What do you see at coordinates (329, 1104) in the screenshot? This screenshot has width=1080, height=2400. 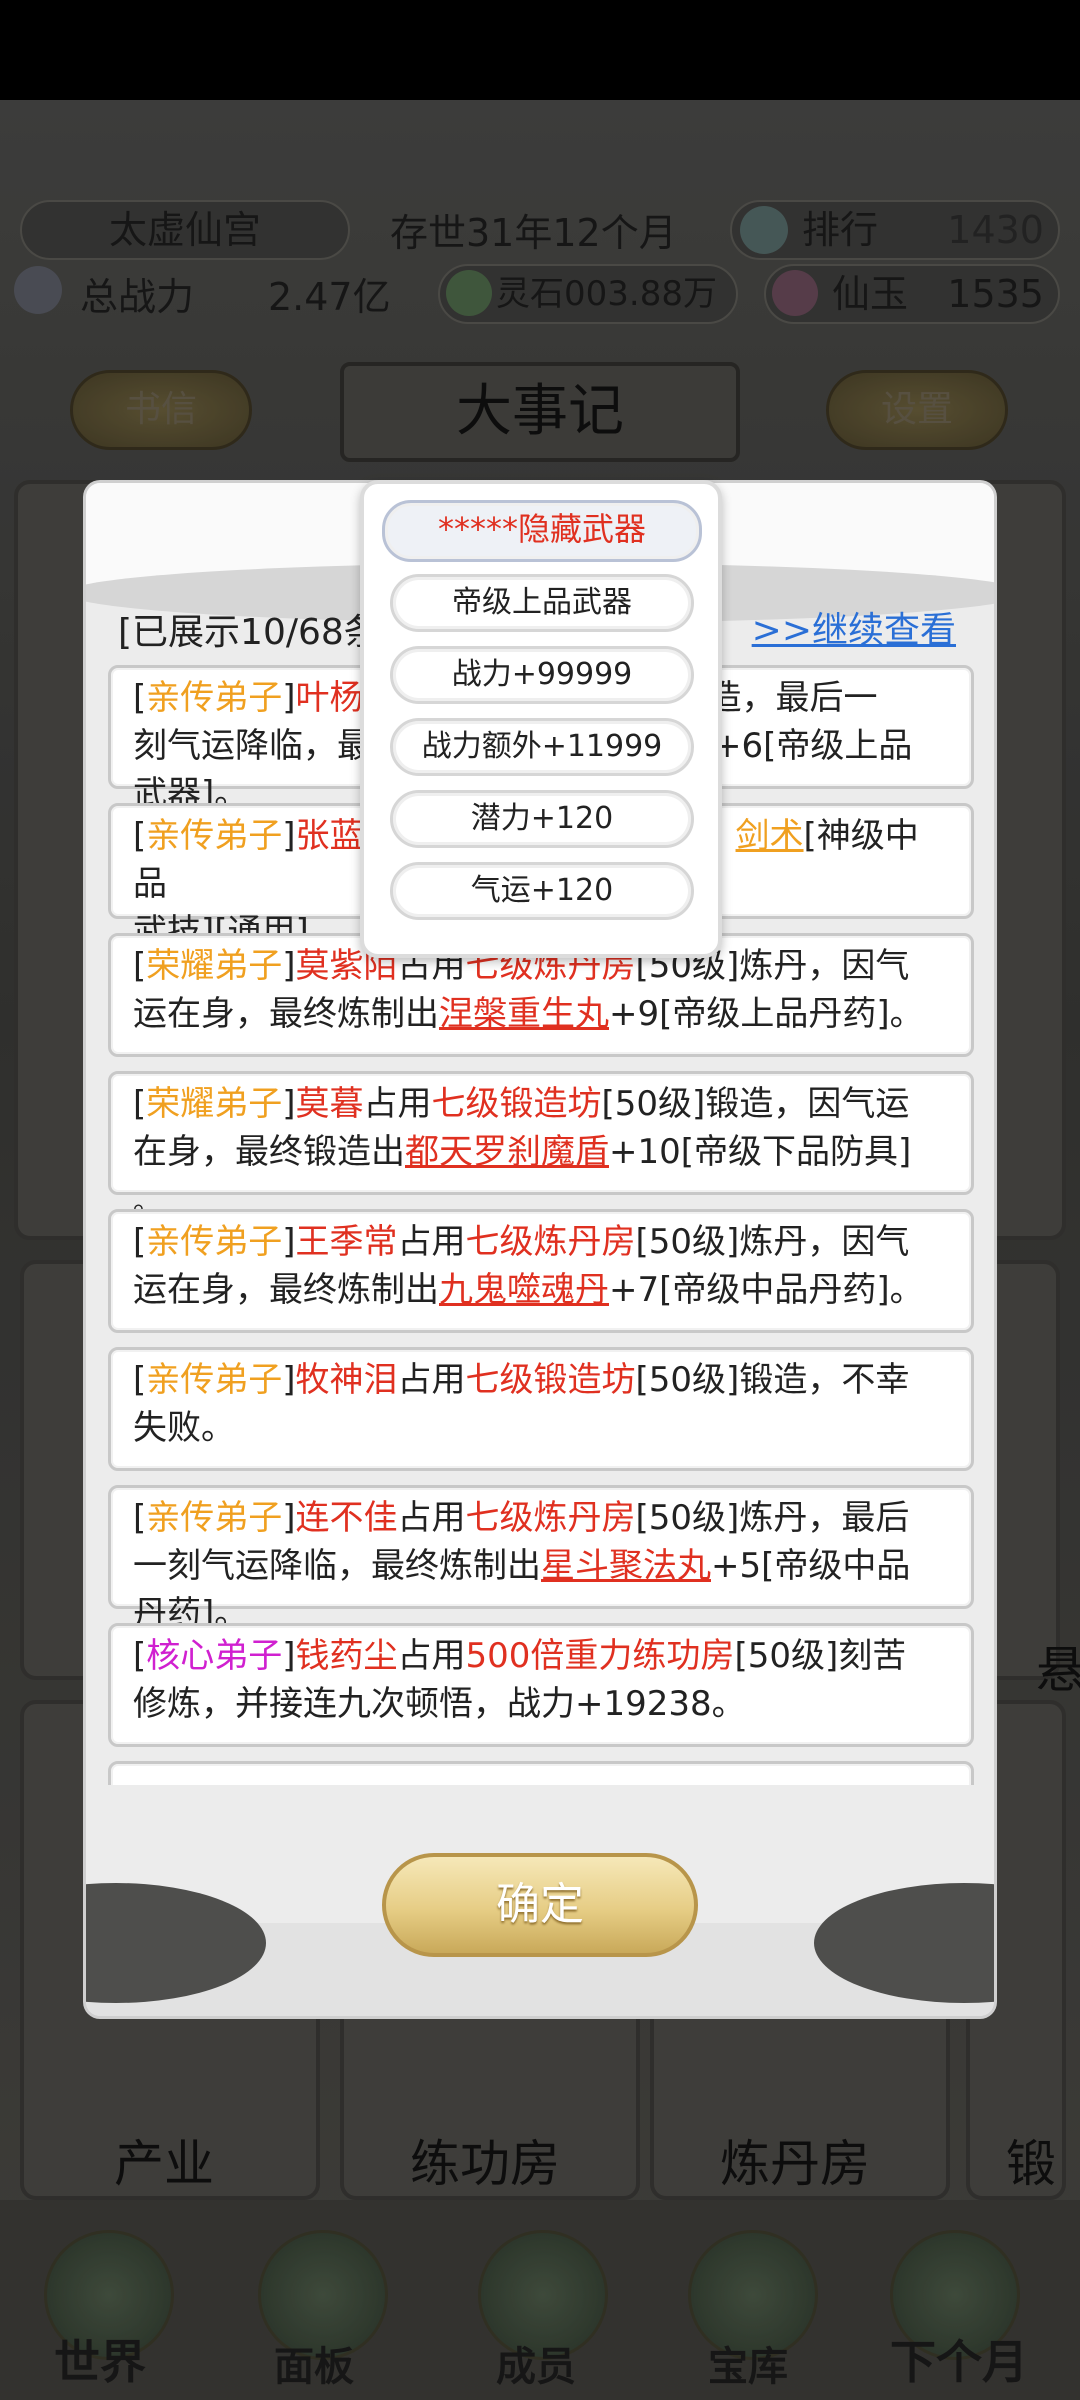 I see `disciple-name: 莫暮` at bounding box center [329, 1104].